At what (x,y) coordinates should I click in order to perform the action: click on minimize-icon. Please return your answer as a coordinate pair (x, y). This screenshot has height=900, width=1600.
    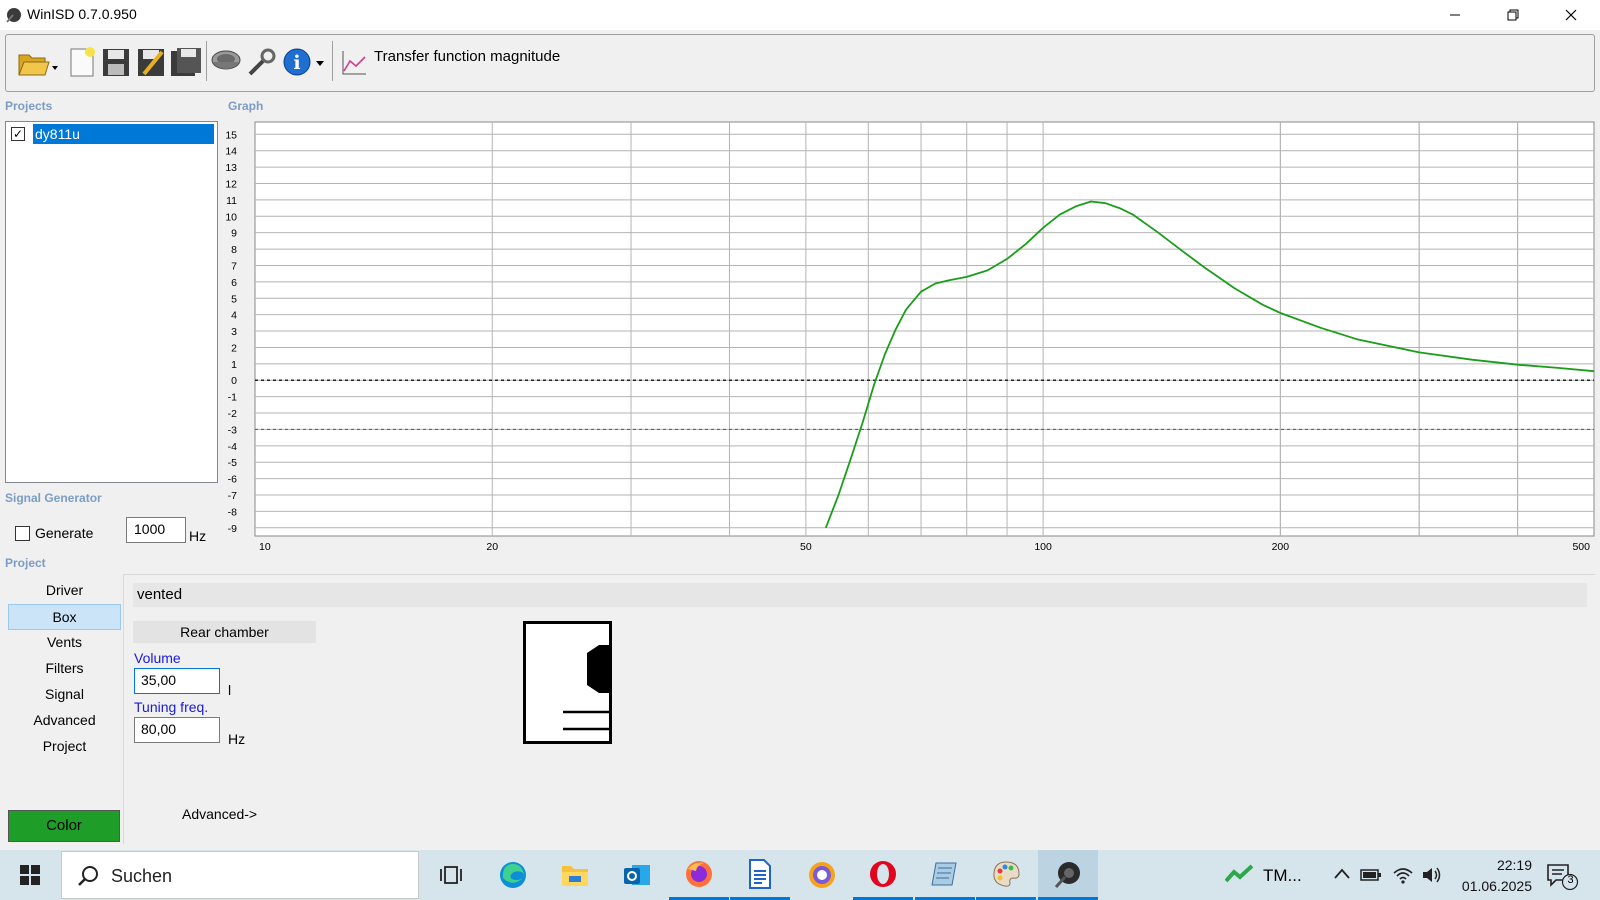
    Looking at the image, I should click on (1455, 15).